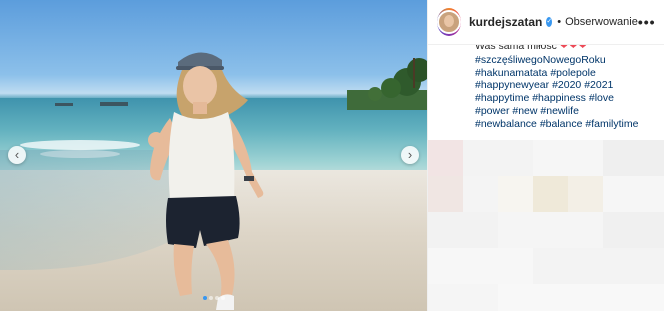 This screenshot has height=311, width=664. I want to click on hashtag-line: #szczęśliwegoNowegoRoku, so click(567, 60).